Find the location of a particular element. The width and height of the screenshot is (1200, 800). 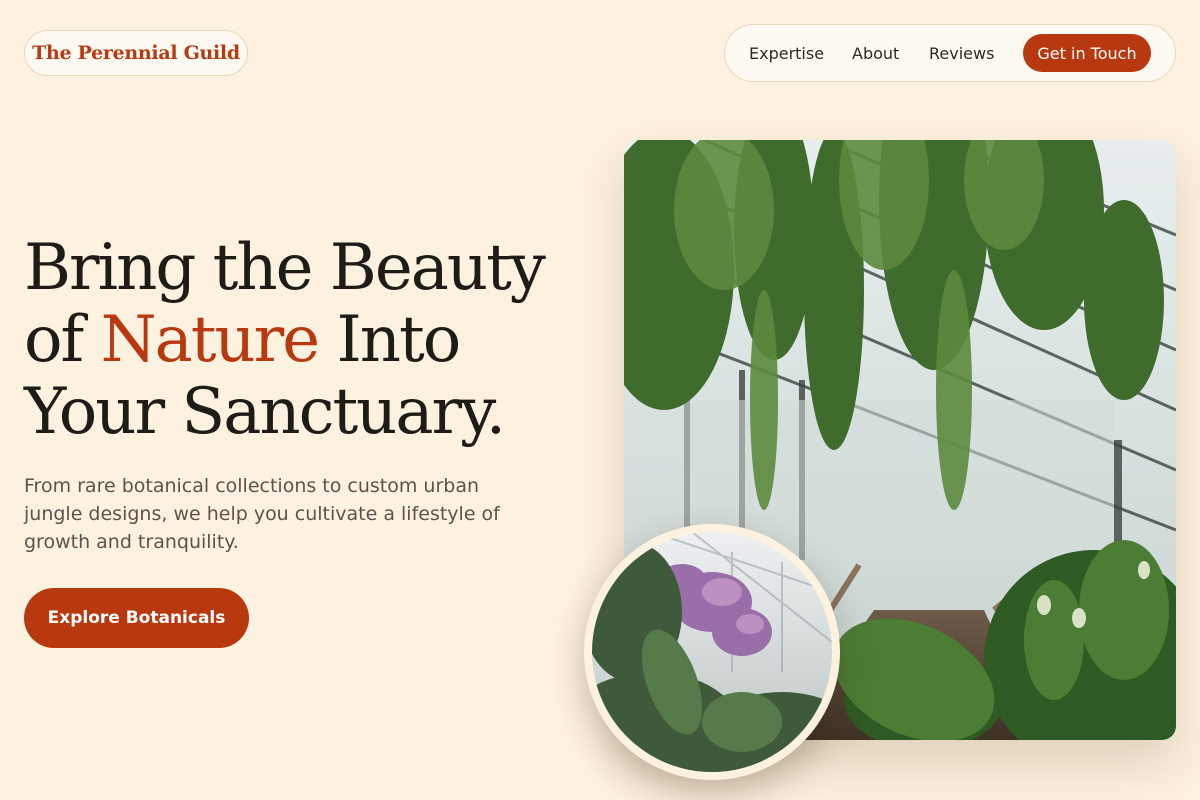

flowering-tree-illustration is located at coordinates (712, 652).